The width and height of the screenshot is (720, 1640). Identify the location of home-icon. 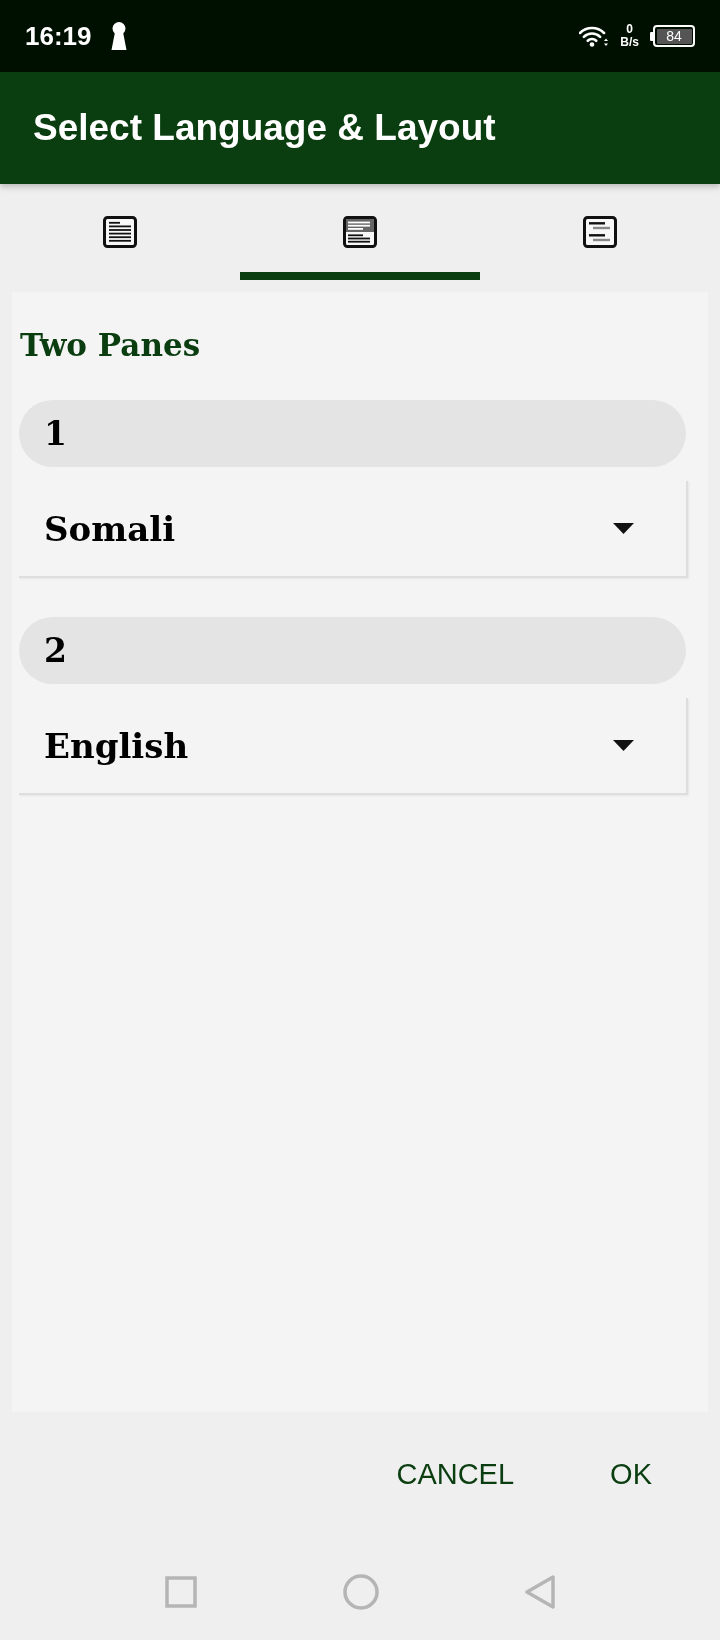
(361, 1592).